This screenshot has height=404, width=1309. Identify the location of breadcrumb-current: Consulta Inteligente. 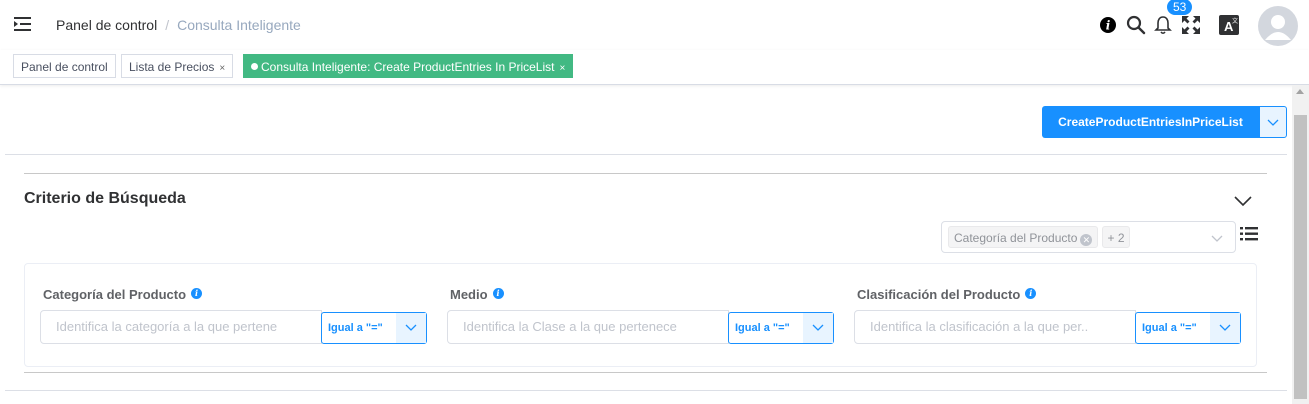
(239, 25).